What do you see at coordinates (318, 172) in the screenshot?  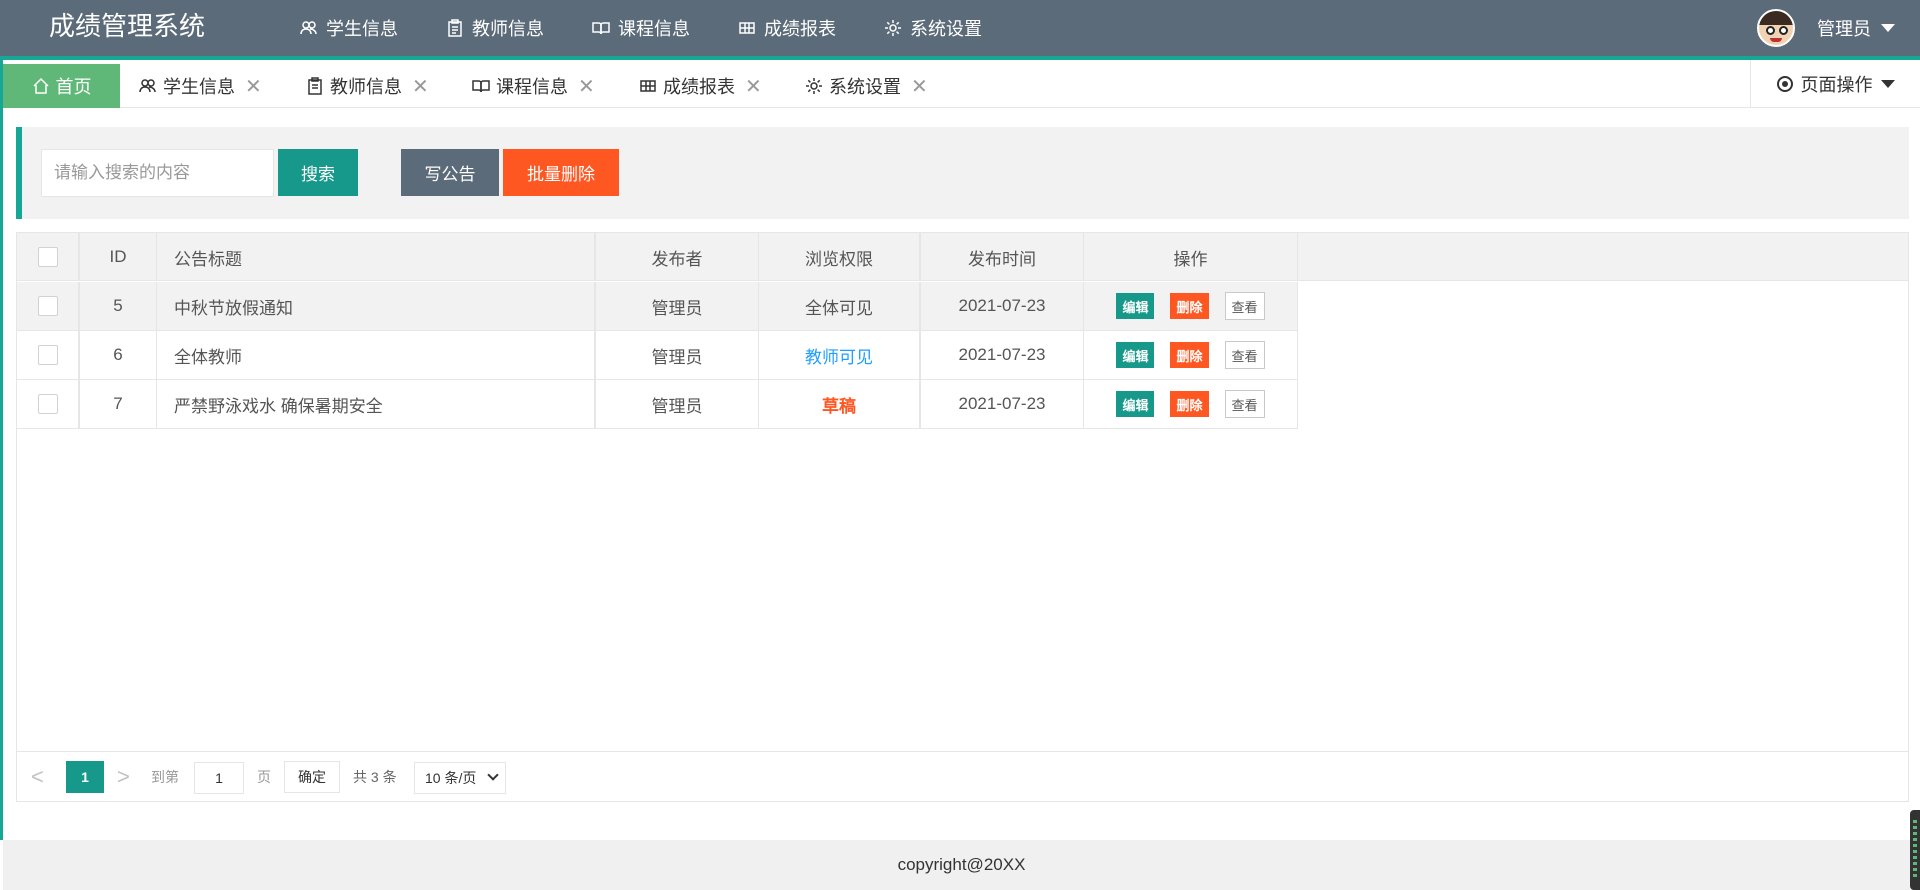 I see `search-button: 搜索` at bounding box center [318, 172].